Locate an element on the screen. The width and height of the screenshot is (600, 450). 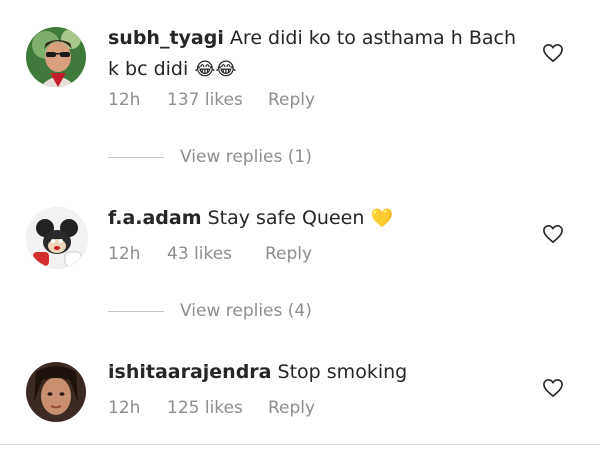
comment-username: subh_tyagi is located at coordinates (166, 38).